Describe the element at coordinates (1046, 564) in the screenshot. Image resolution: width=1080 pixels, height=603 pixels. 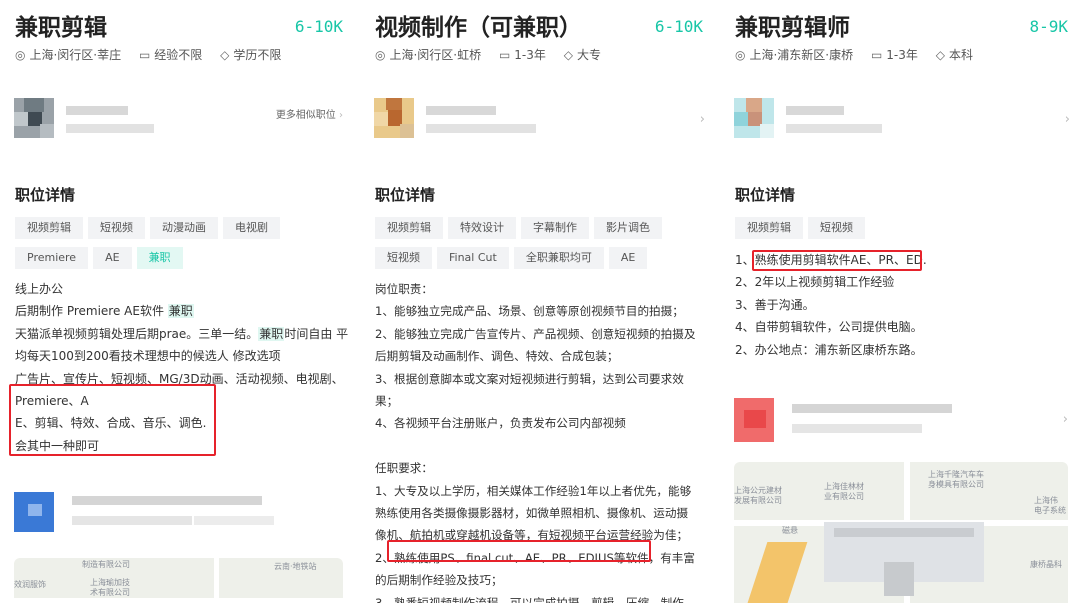
I see `map-label: 康桥晶科` at that location.